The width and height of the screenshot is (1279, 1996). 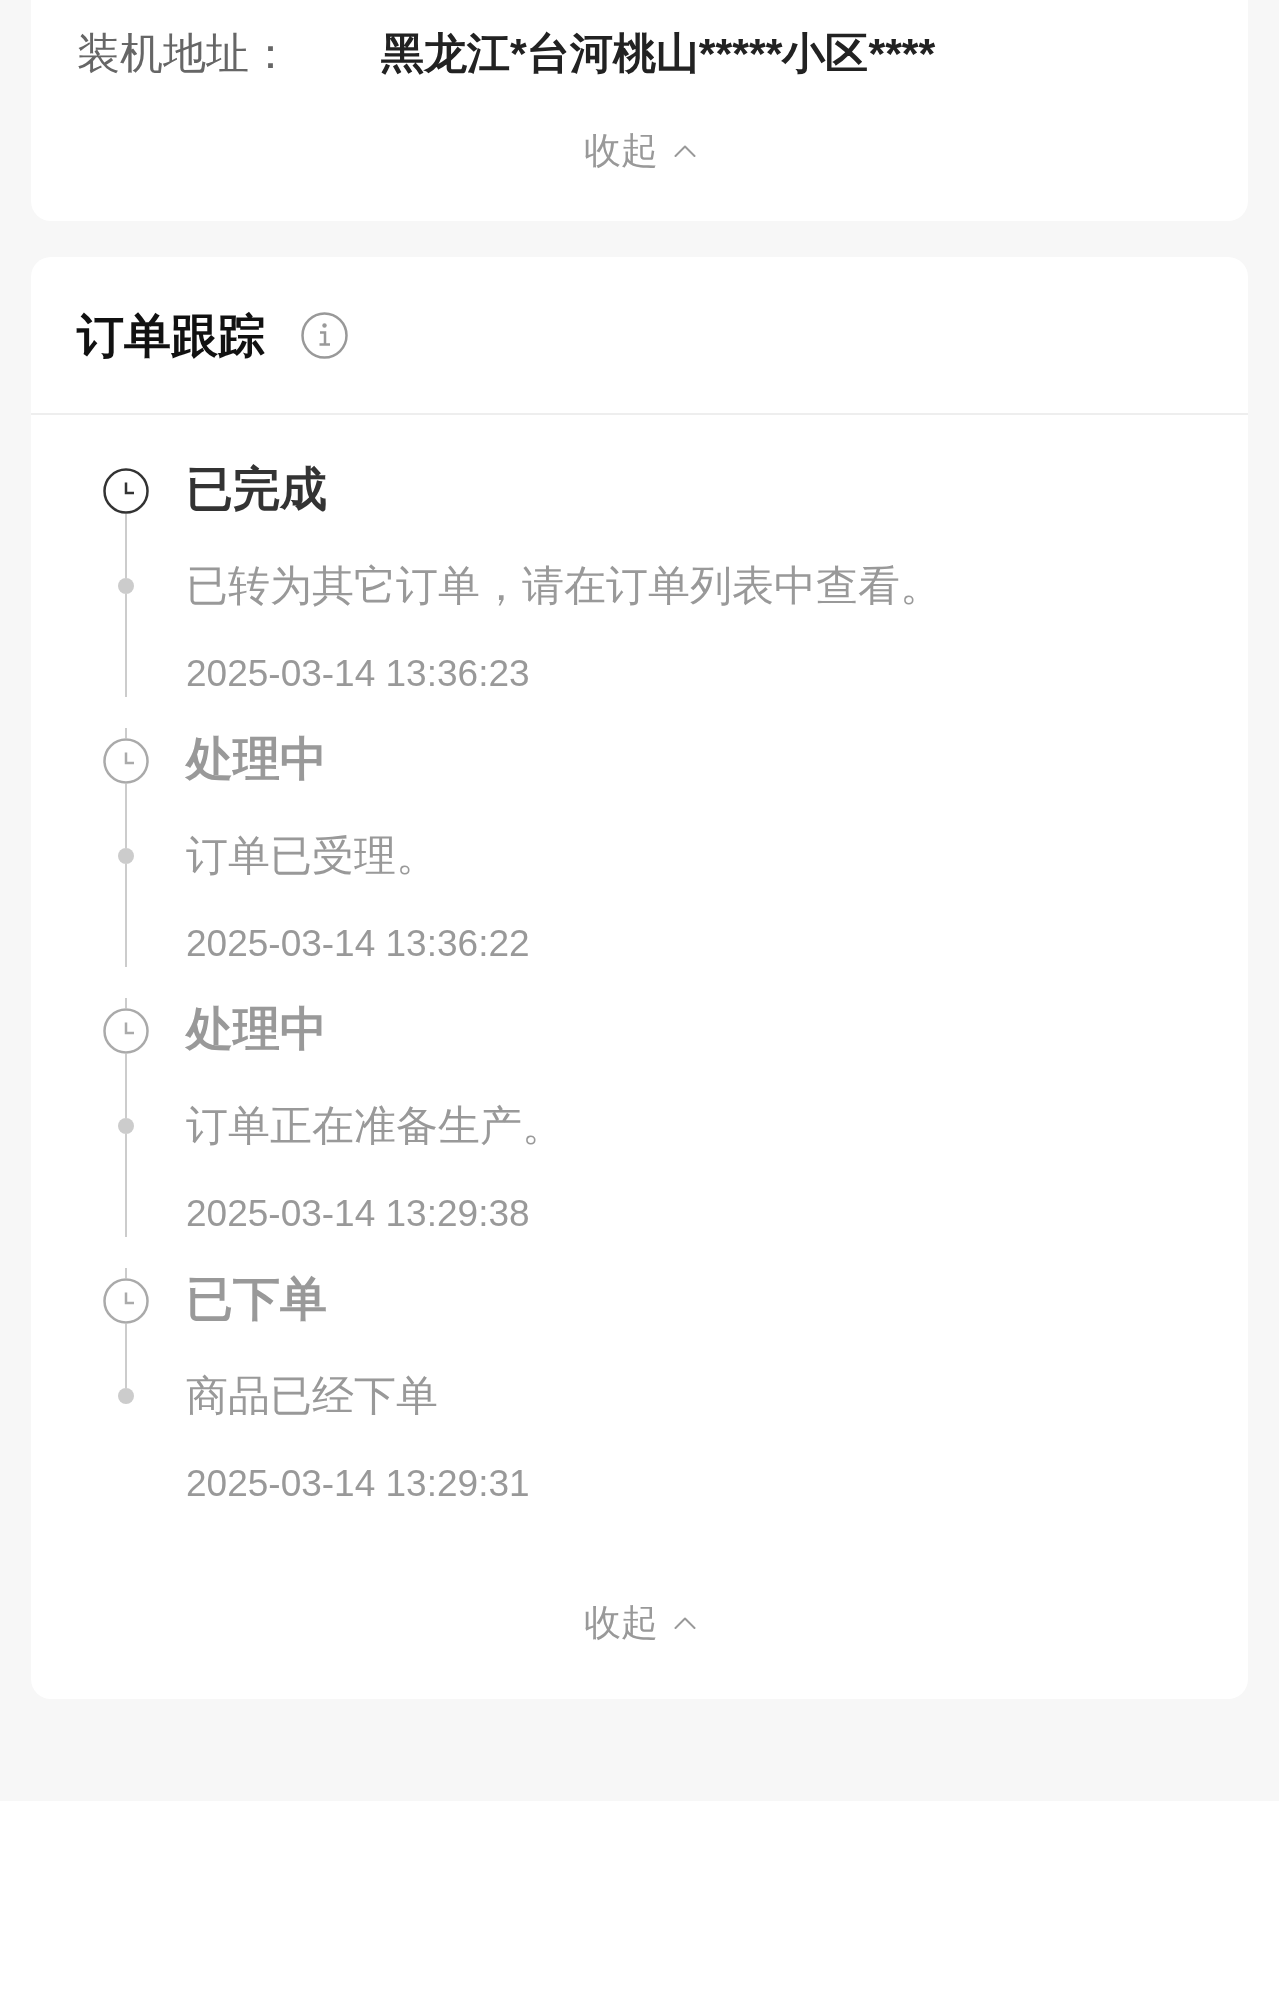 I want to click on status-title: 已完成, so click(x=256, y=488).